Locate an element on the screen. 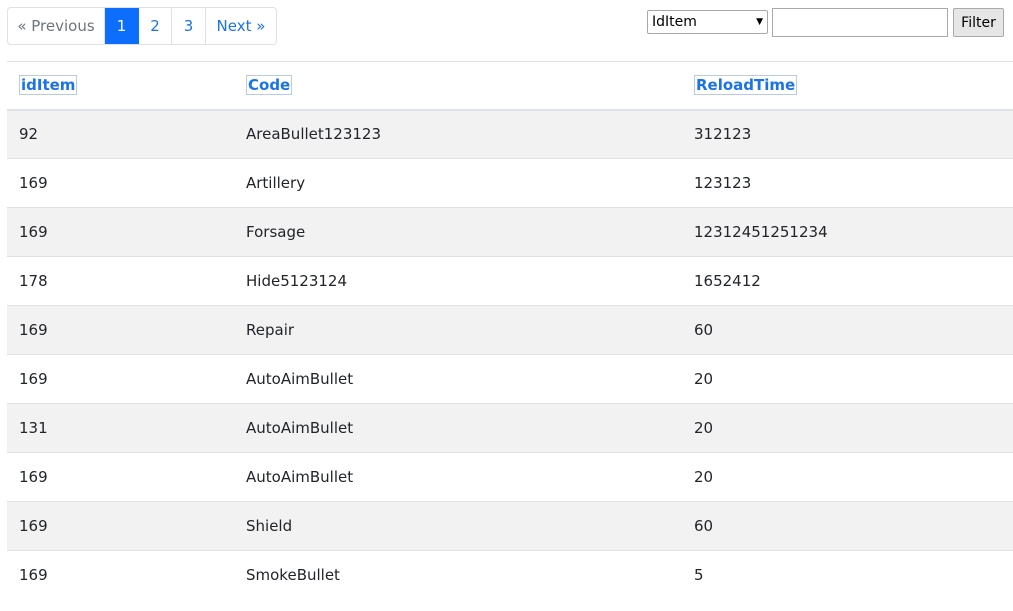 This screenshot has height=611, width=1013. table-header-row: idItem Code ReloadTime is located at coordinates (510, 86).